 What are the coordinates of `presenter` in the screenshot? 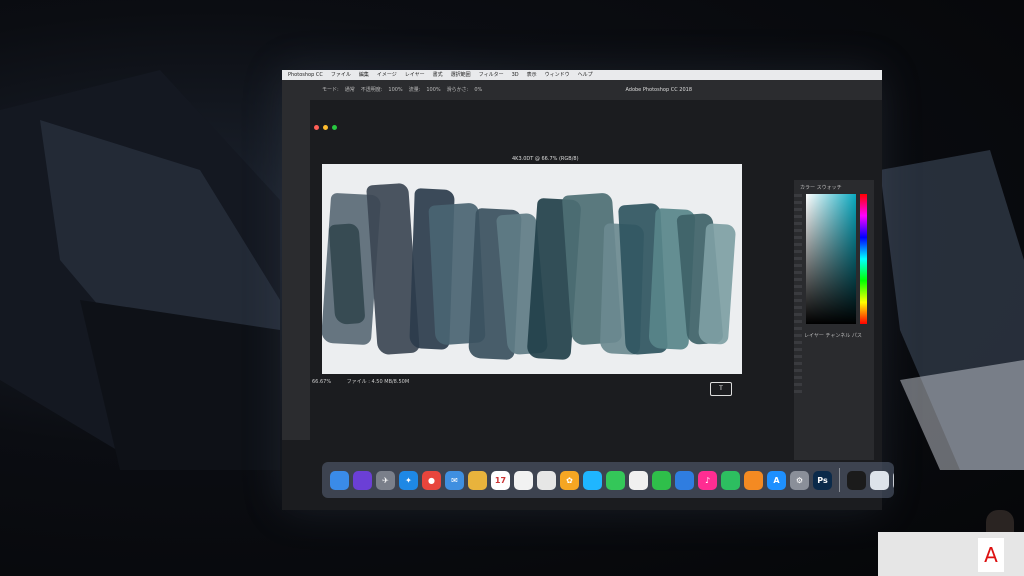 It's located at (1000, 522).